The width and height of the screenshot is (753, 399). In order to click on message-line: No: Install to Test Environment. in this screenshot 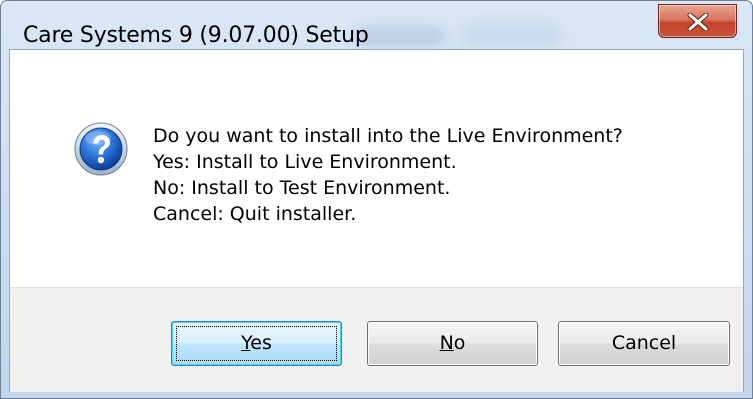, I will do `click(302, 188)`.